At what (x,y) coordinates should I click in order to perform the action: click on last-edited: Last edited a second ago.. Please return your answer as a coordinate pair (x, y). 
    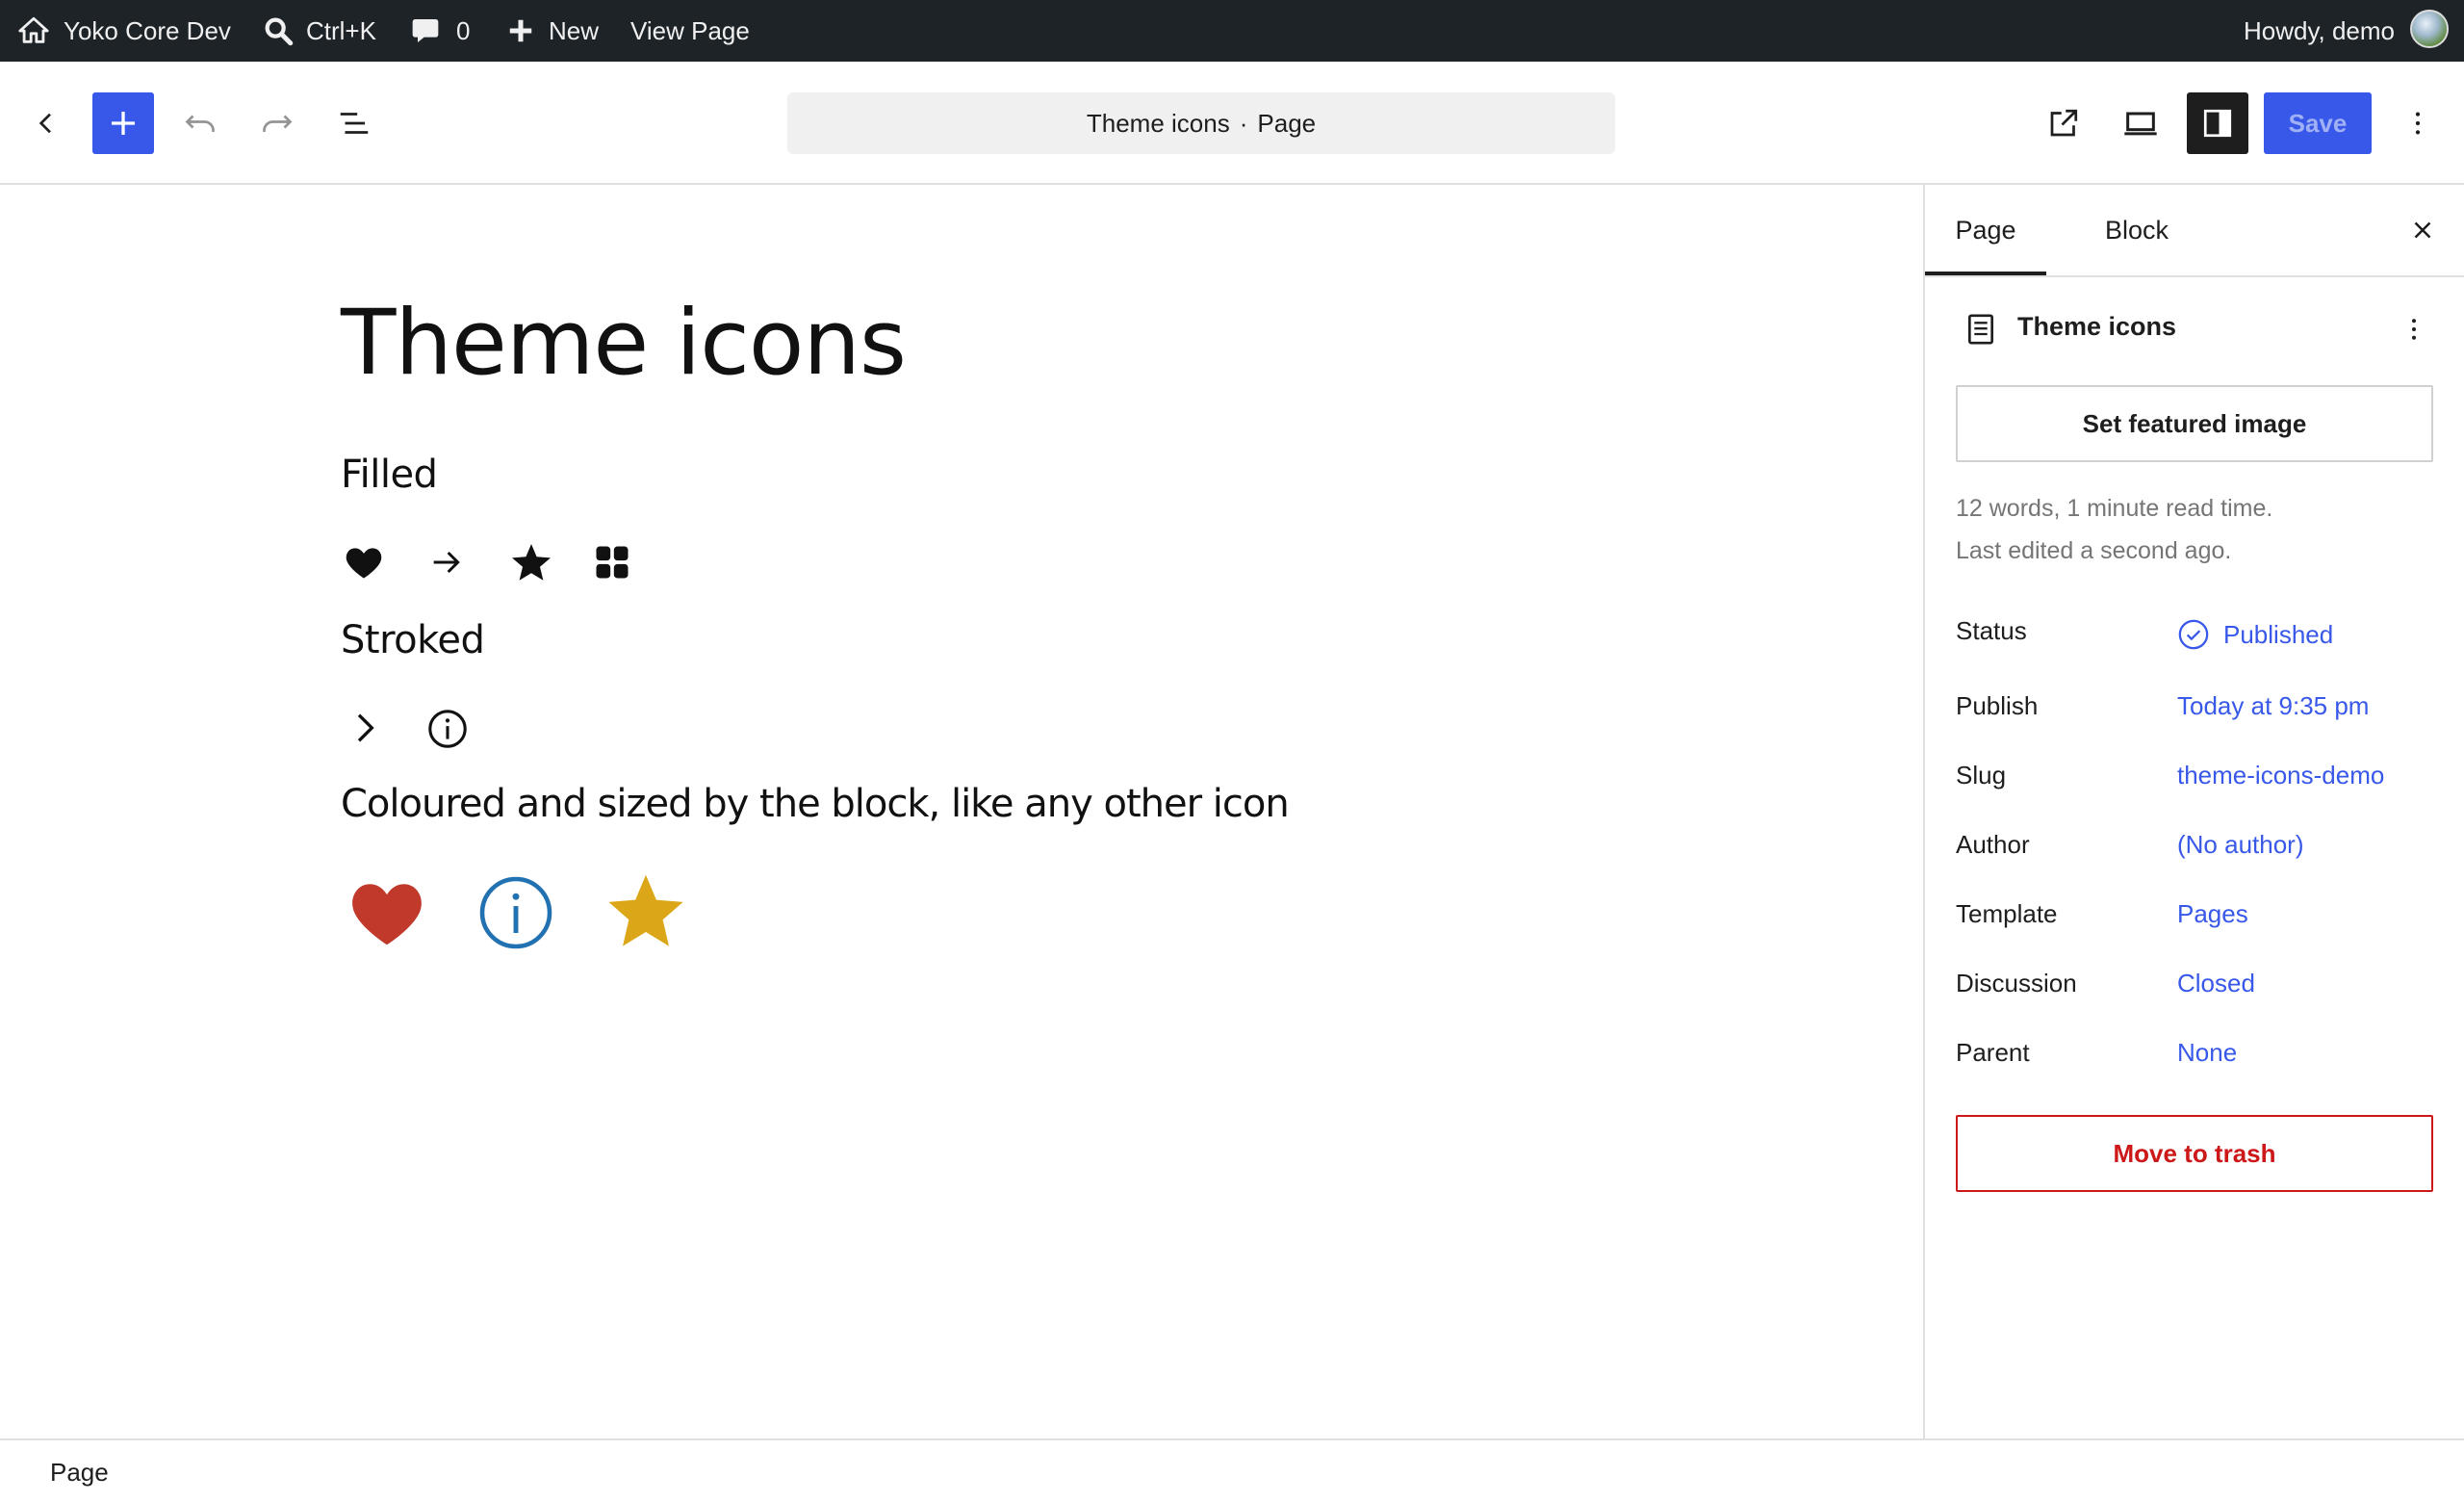
    Looking at the image, I should click on (2094, 551).